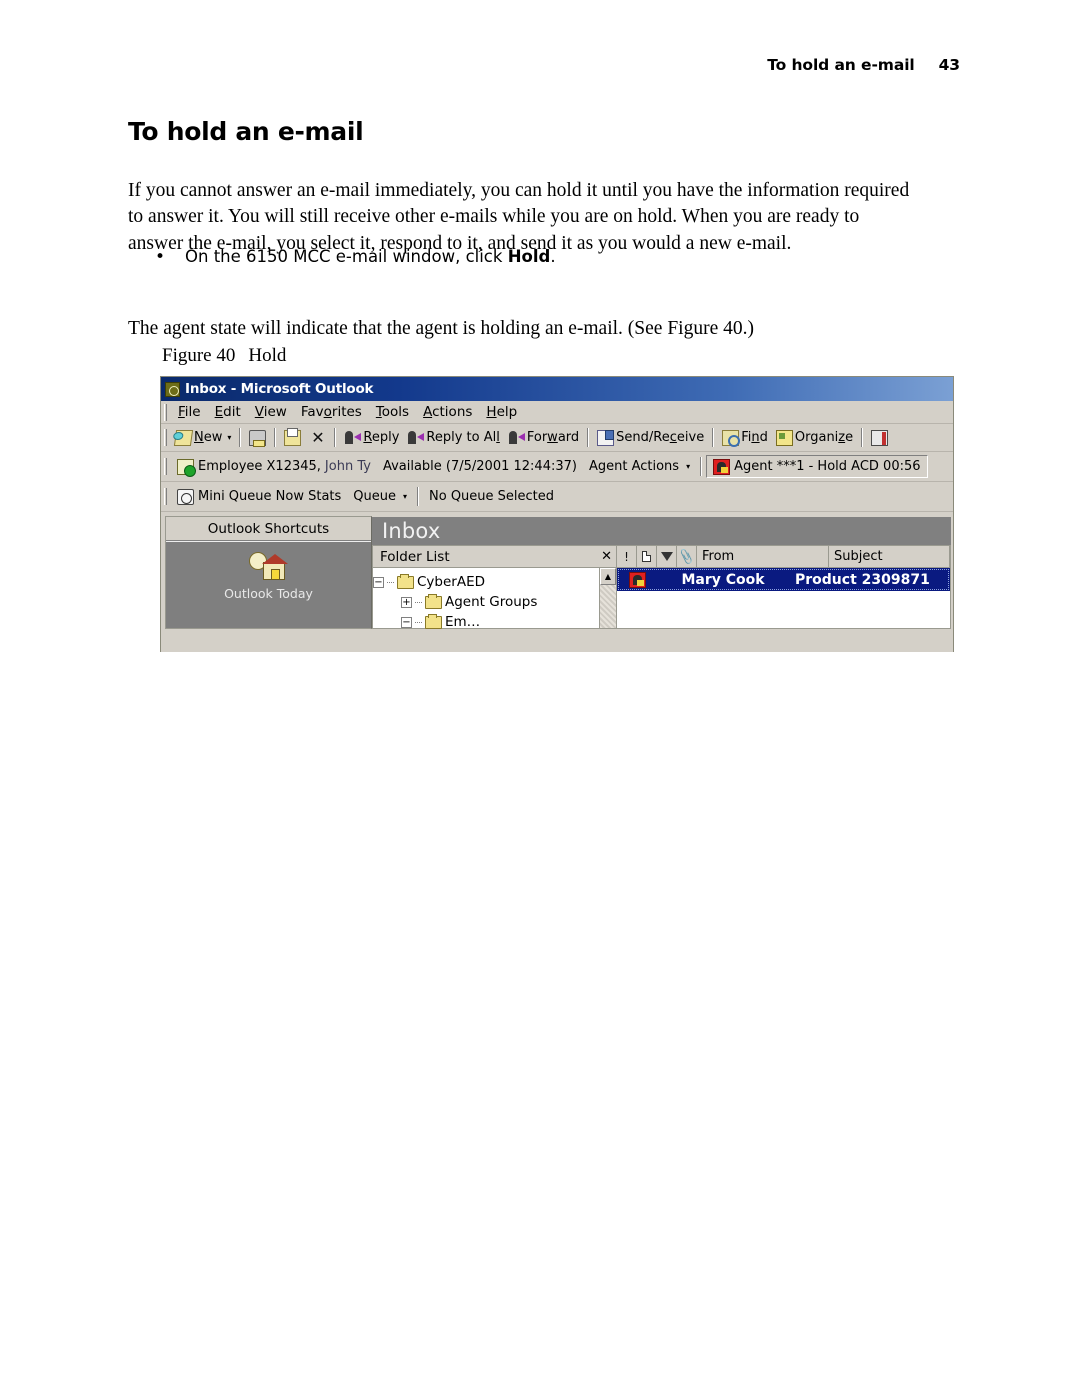 This screenshot has width=1080, height=1397. Describe the element at coordinates (274, 466) in the screenshot. I see `employee-identity: Employee X12345, John Ty` at that location.